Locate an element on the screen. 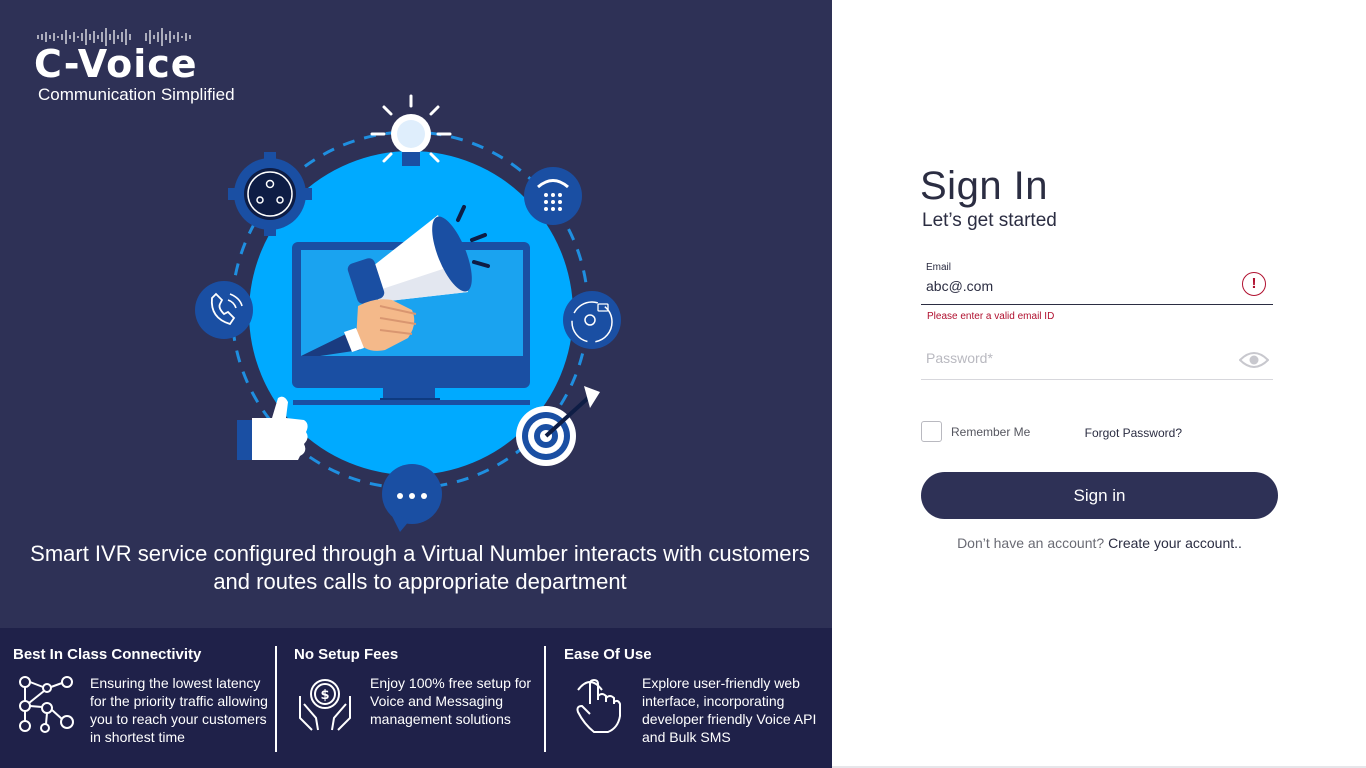 This screenshot has height=768, width=1366. hands-coin-icon: $ is located at coordinates (325, 705).